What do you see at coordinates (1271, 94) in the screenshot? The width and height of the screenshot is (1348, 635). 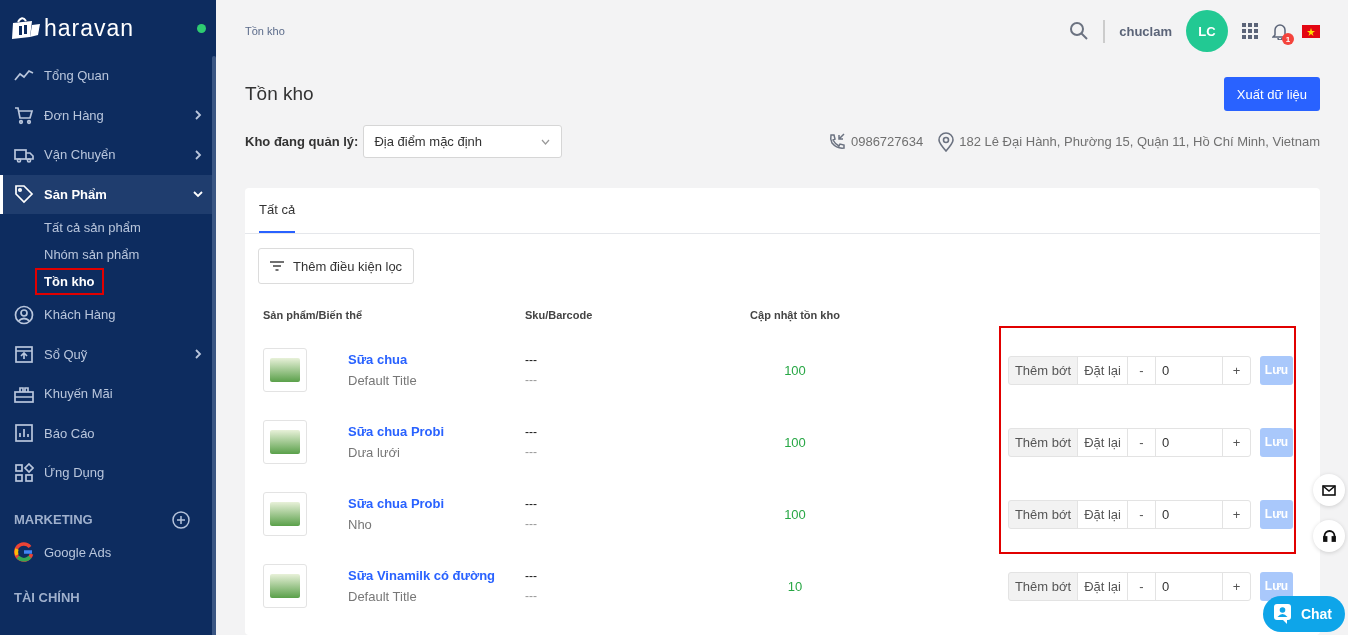 I see `export-button: Xuất dữ liệu` at bounding box center [1271, 94].